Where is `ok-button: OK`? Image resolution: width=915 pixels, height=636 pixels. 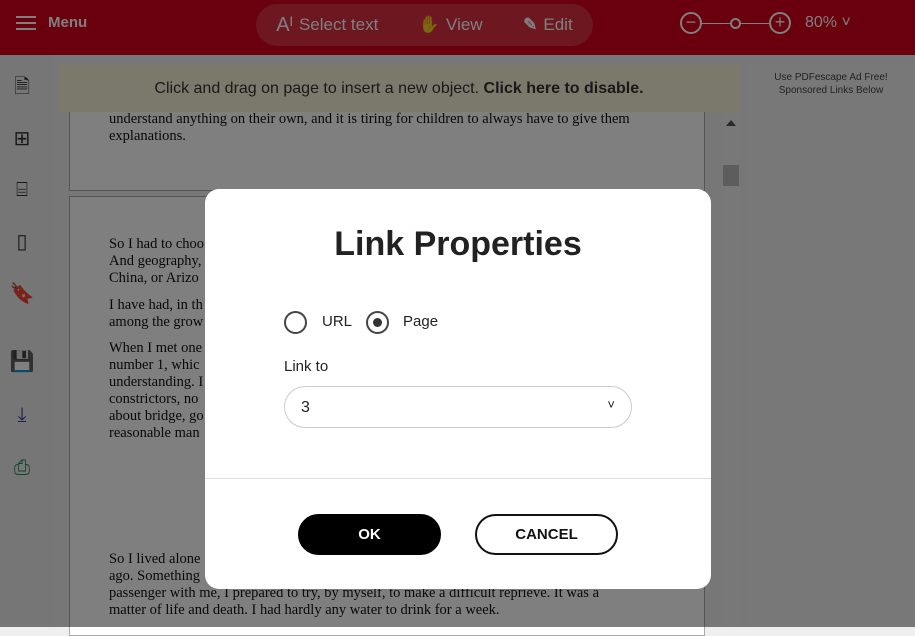
ok-button: OK is located at coordinates (369, 534).